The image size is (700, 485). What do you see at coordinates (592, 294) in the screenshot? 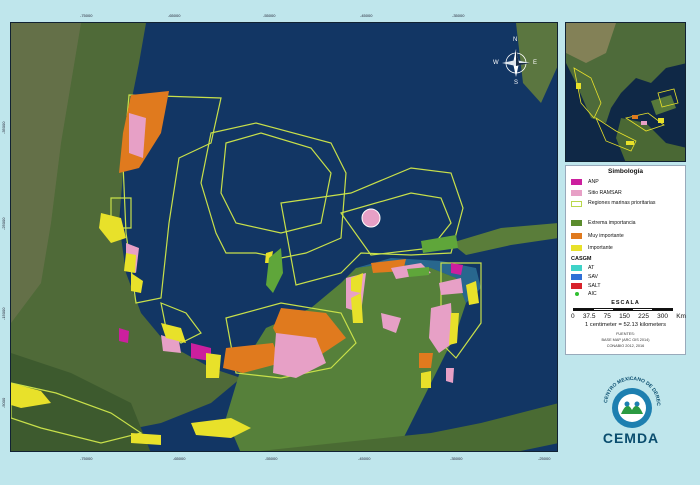
I see `legend-label: AIC` at bounding box center [592, 294].